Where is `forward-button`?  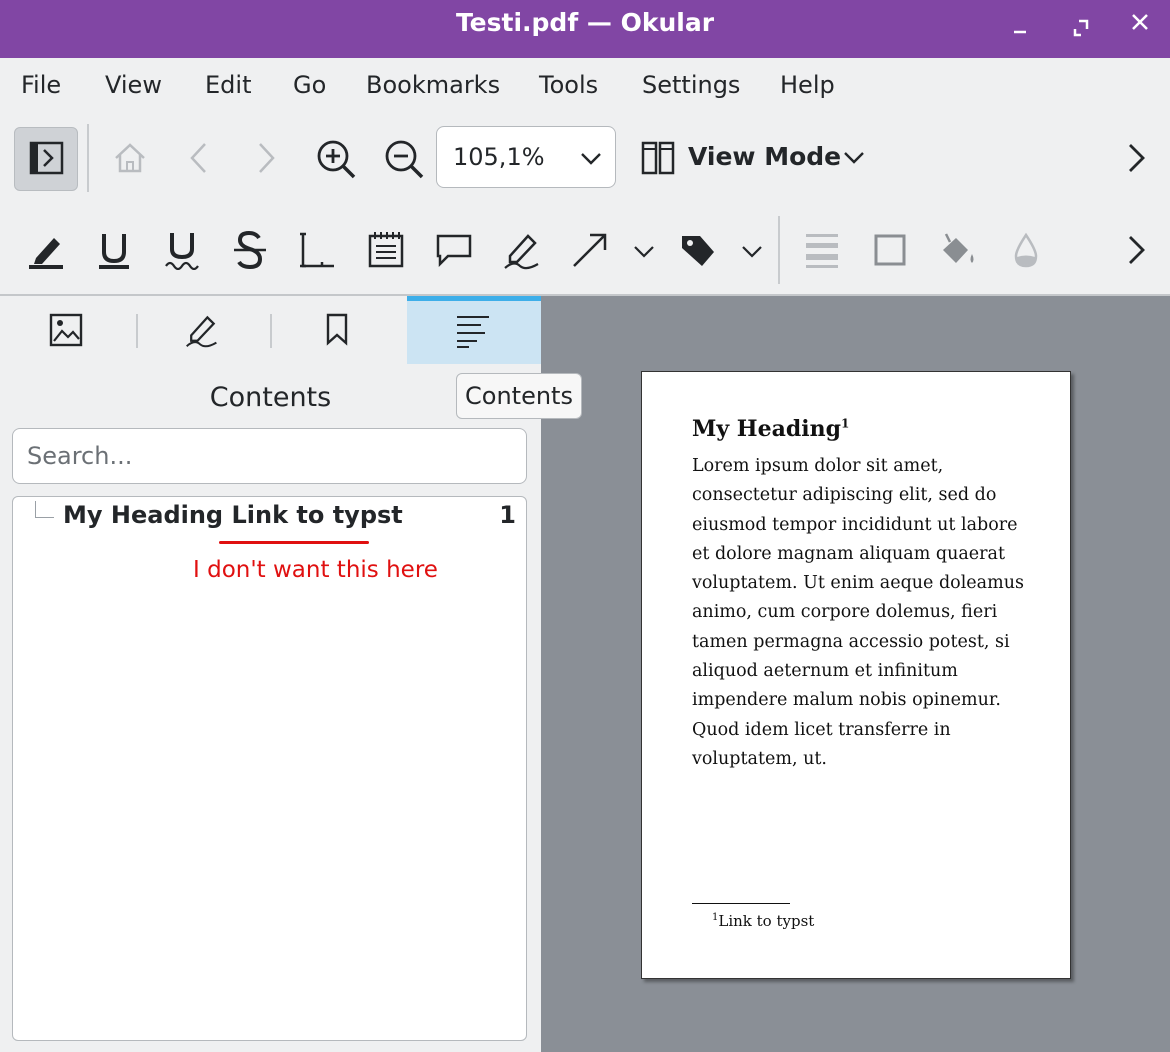 forward-button is located at coordinates (266, 158).